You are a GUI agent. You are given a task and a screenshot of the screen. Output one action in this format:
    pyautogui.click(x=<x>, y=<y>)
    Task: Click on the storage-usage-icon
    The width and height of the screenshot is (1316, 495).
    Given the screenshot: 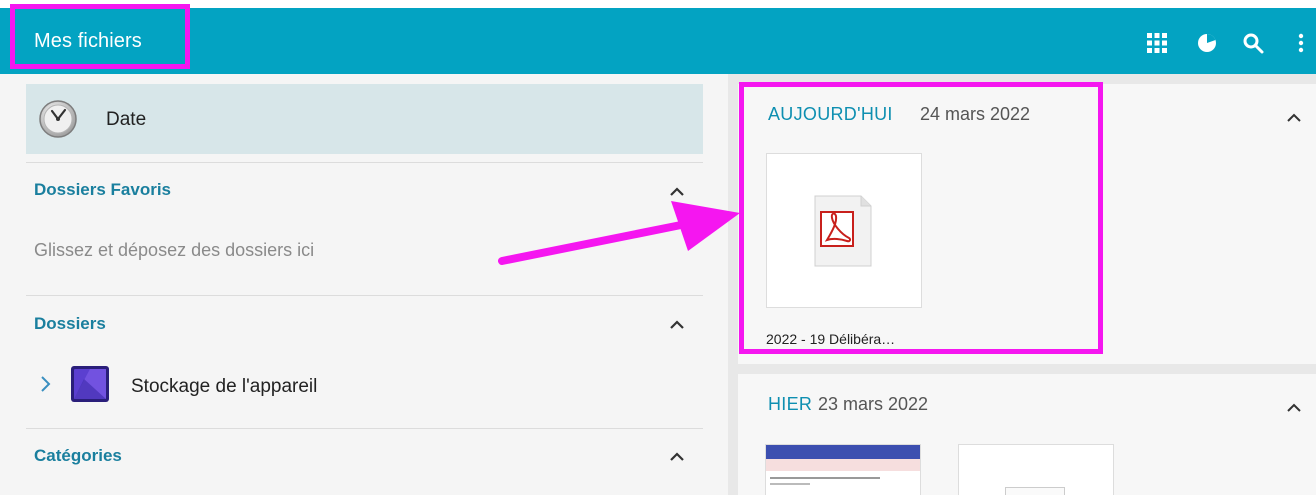 What is the action you would take?
    pyautogui.click(x=1207, y=43)
    